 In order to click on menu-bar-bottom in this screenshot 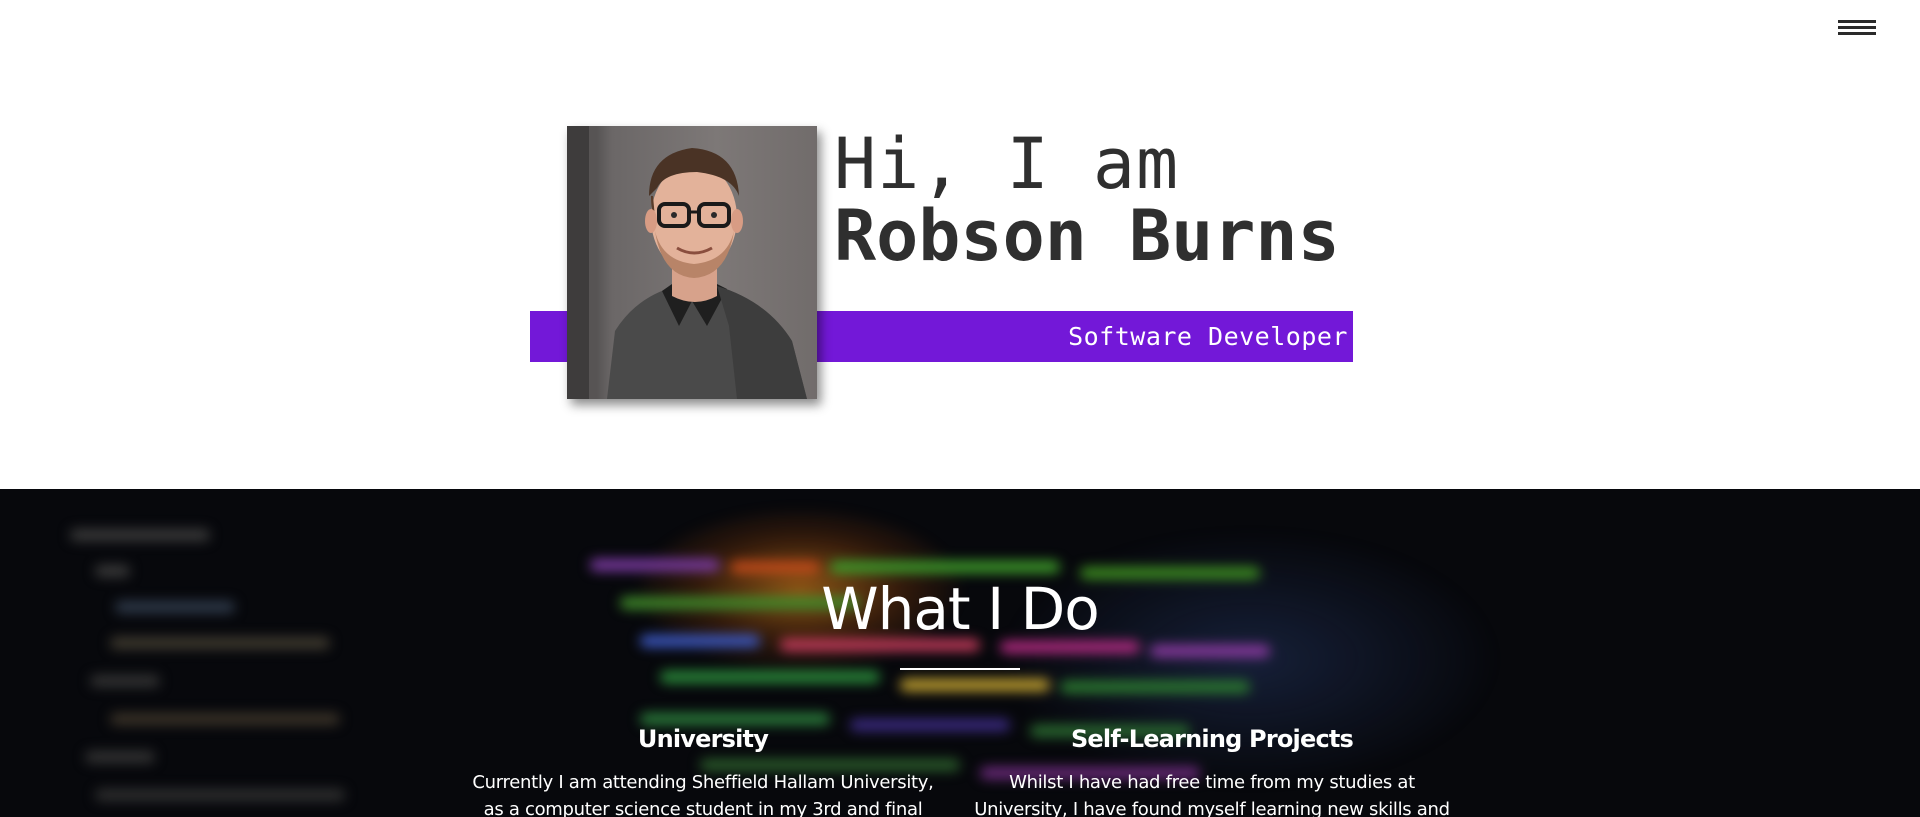, I will do `click(1857, 33)`.